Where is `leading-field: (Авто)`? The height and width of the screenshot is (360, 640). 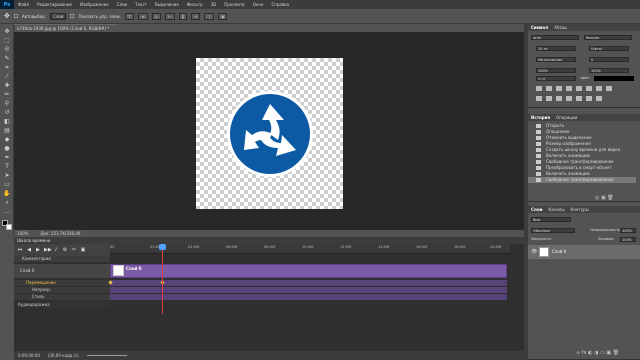
leading-field: (Авто) is located at coordinates (609, 48).